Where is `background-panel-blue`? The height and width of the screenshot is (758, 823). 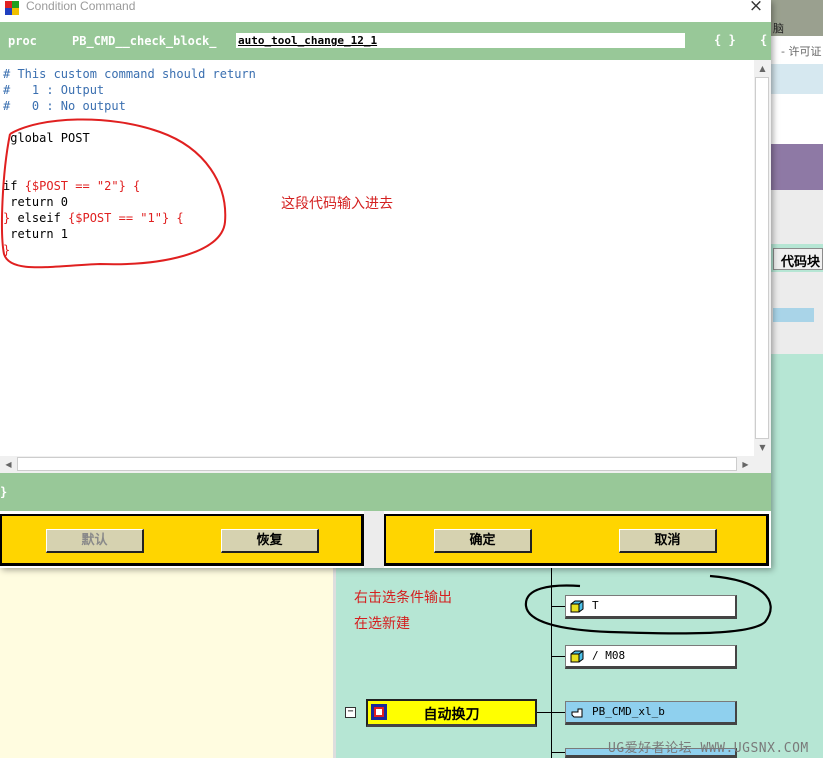 background-panel-blue is located at coordinates (797, 79).